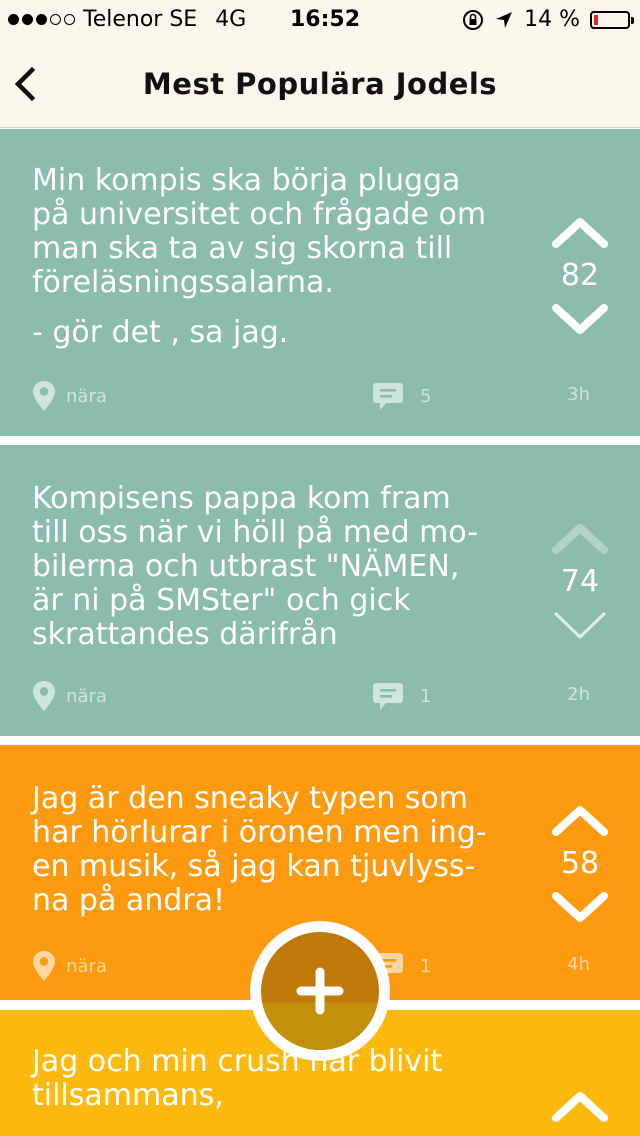 The width and height of the screenshot is (640, 1136). Describe the element at coordinates (578, 964) in the screenshot. I see `post-age: 4h` at that location.